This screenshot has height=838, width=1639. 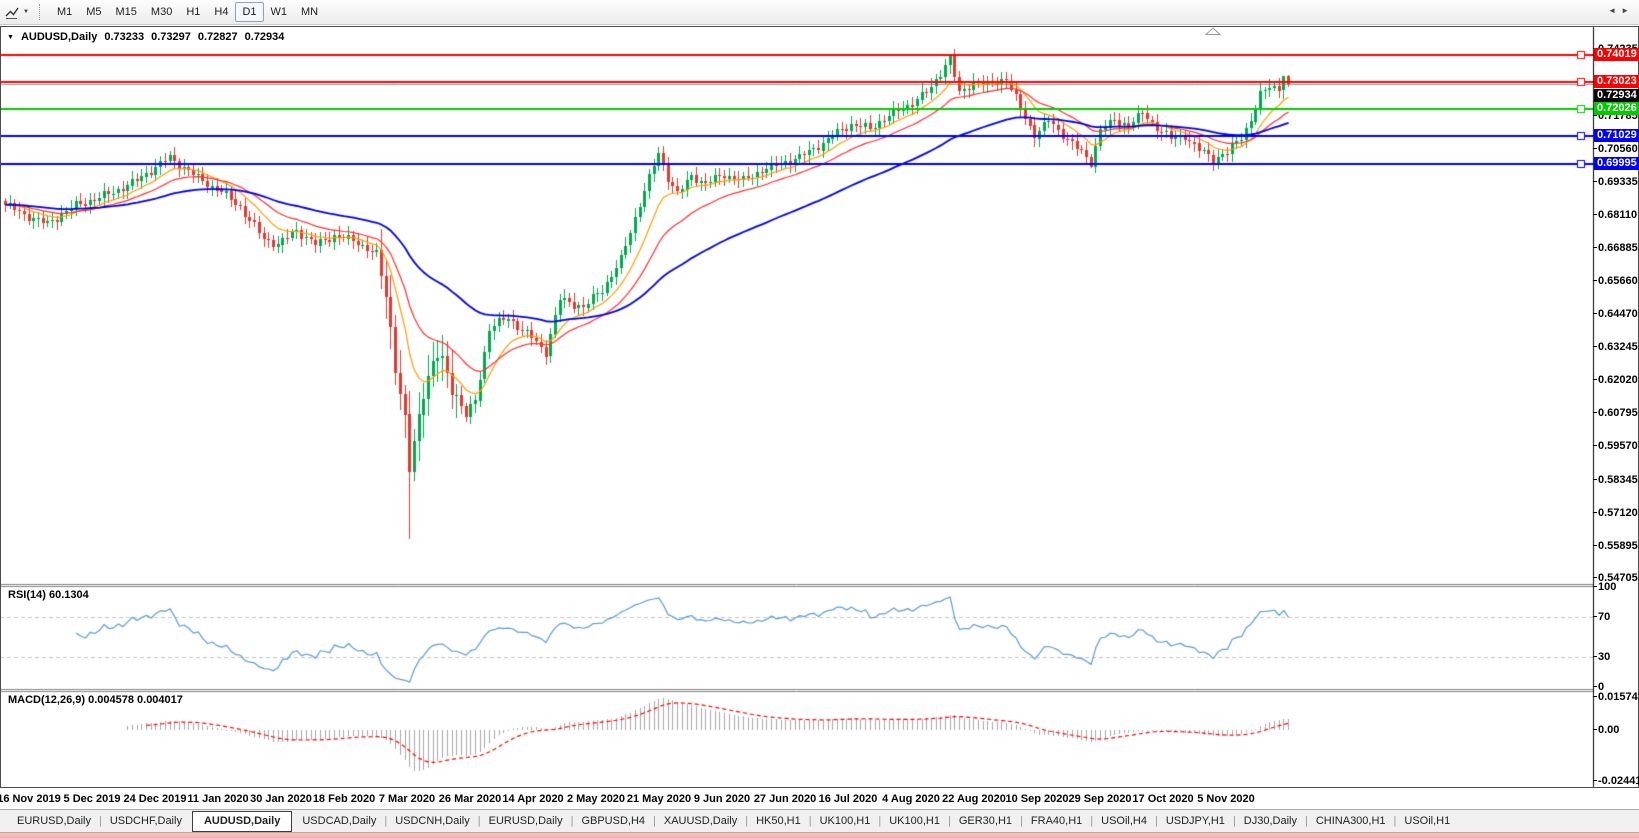 What do you see at coordinates (126, 12) in the screenshot?
I see `timeframe-m15: M15` at bounding box center [126, 12].